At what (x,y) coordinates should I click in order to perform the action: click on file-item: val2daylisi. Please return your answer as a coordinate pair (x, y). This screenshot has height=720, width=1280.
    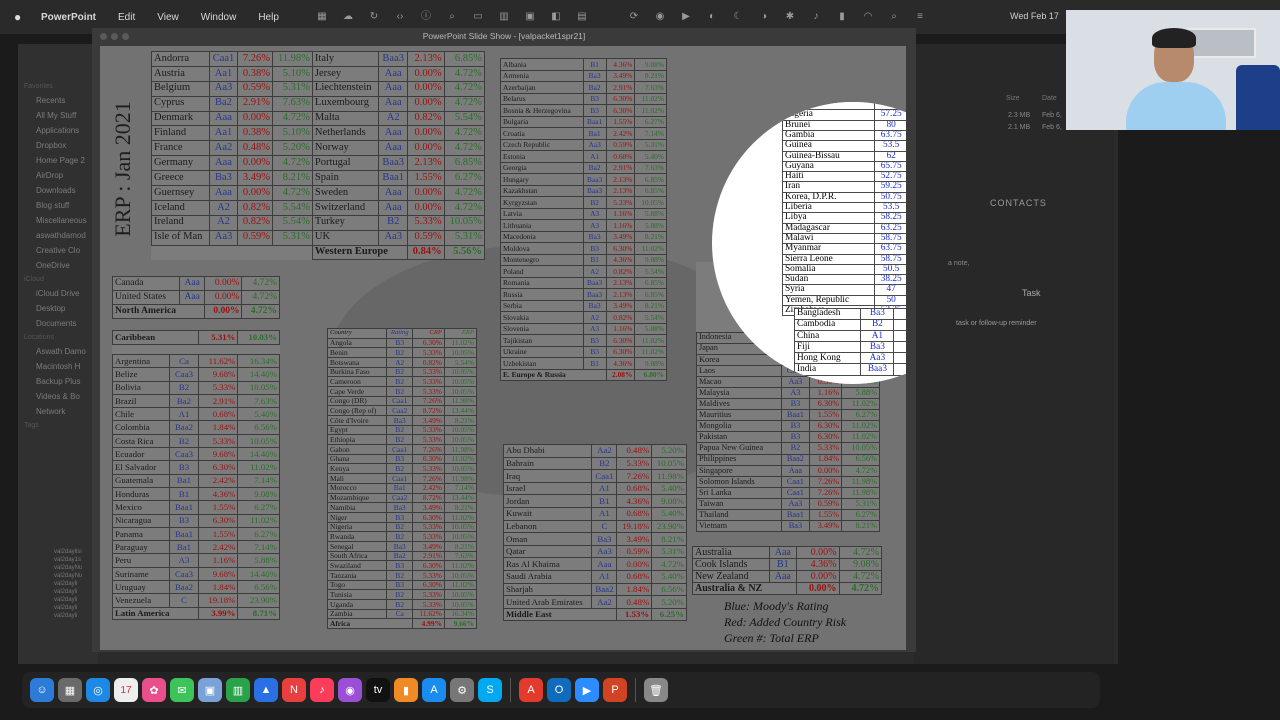
    Looking at the image, I should click on (70, 552).